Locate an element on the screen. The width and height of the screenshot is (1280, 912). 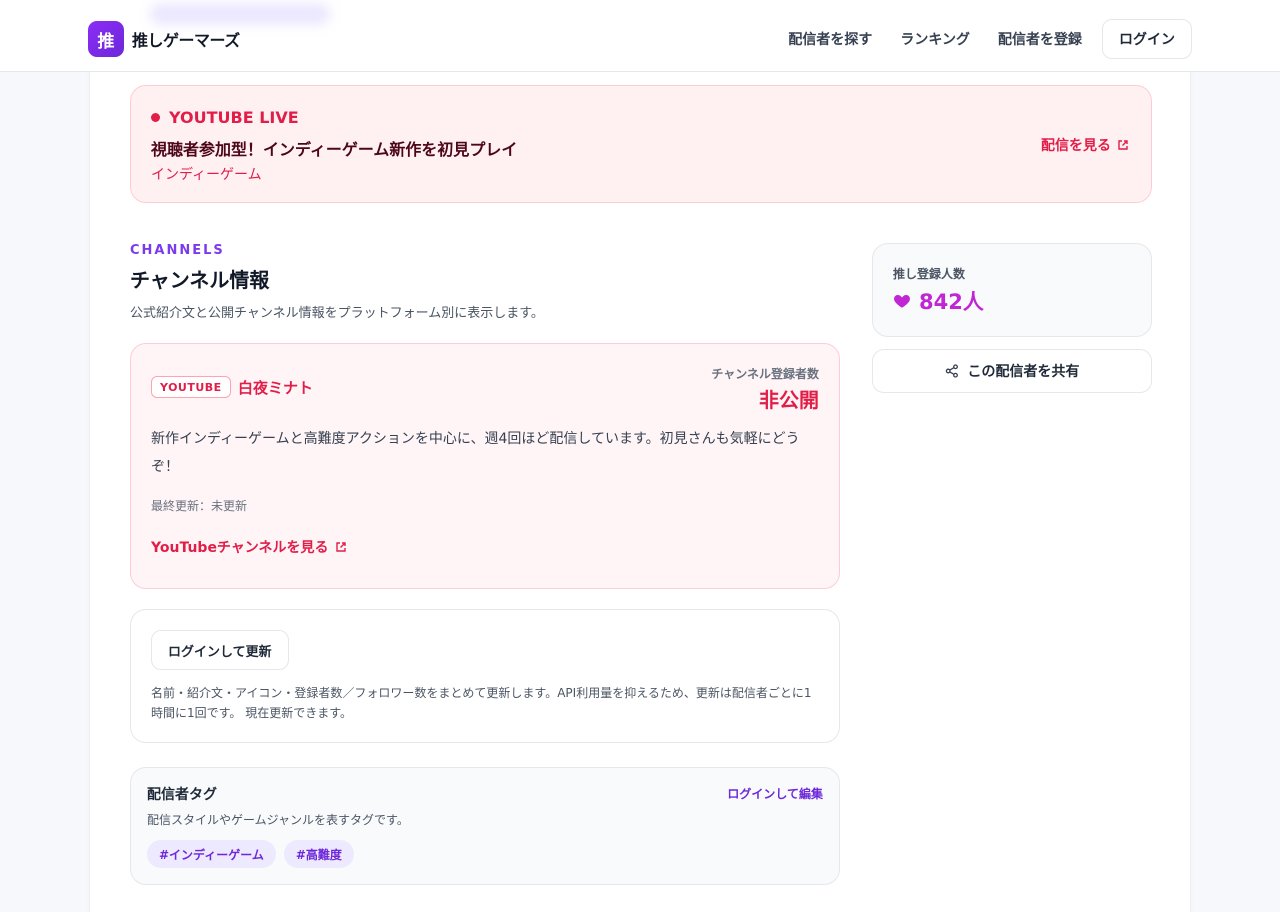
platform-badge: YOUTUBE is located at coordinates (191, 387).